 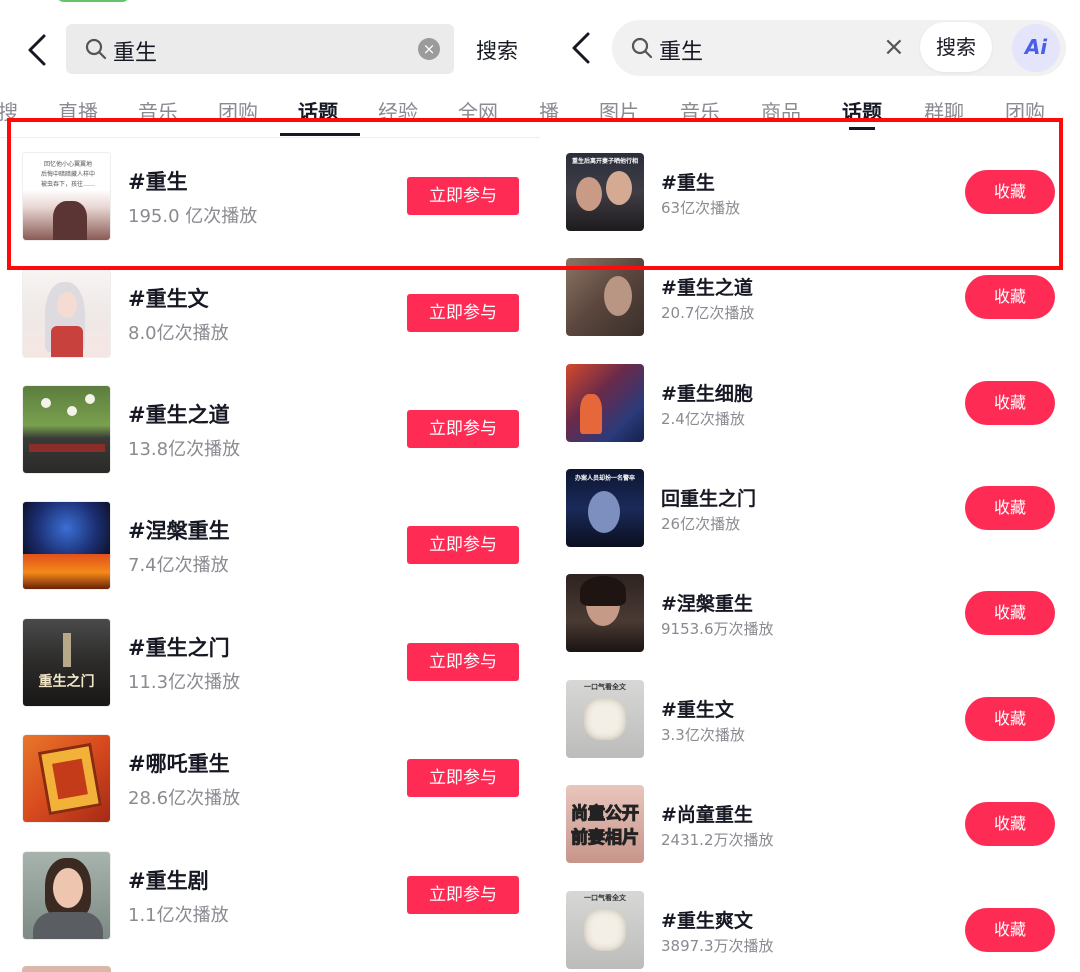 What do you see at coordinates (810, 416) in the screenshot?
I see `topic-row: #重生细胞 2.4亿次播放 收藏` at bounding box center [810, 416].